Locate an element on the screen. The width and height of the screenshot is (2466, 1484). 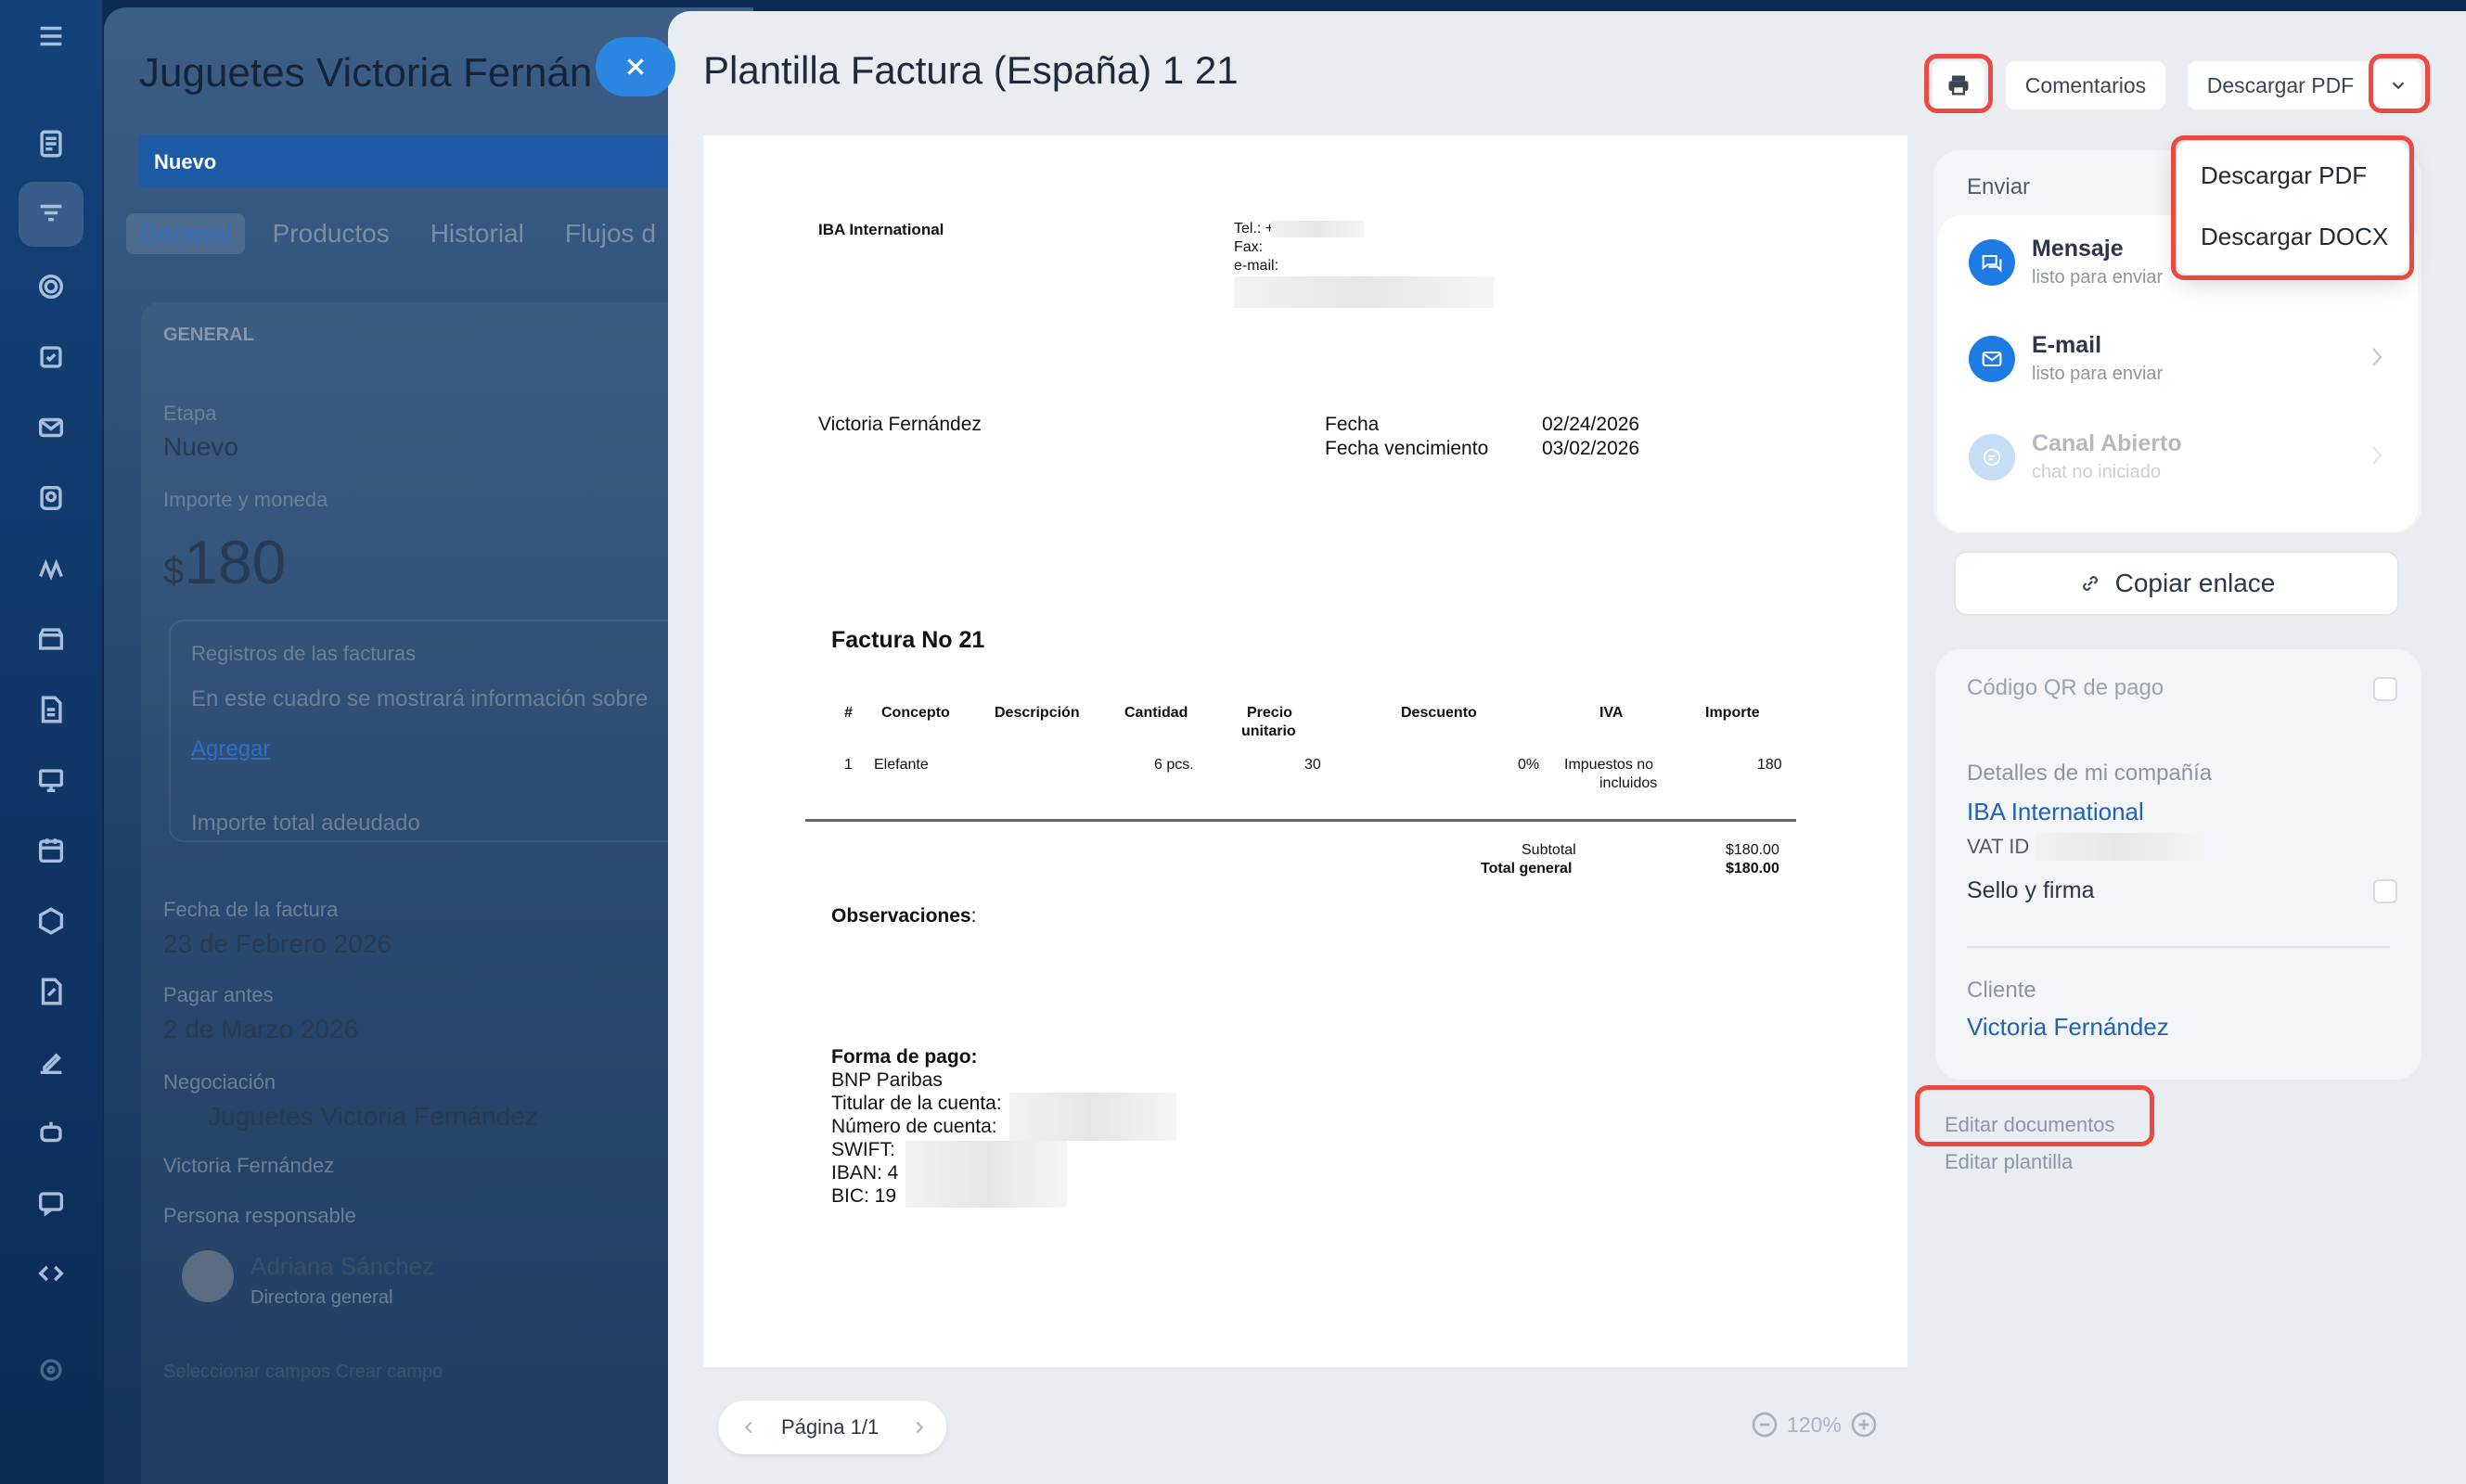
zoom-level: 120% is located at coordinates (1814, 1424).